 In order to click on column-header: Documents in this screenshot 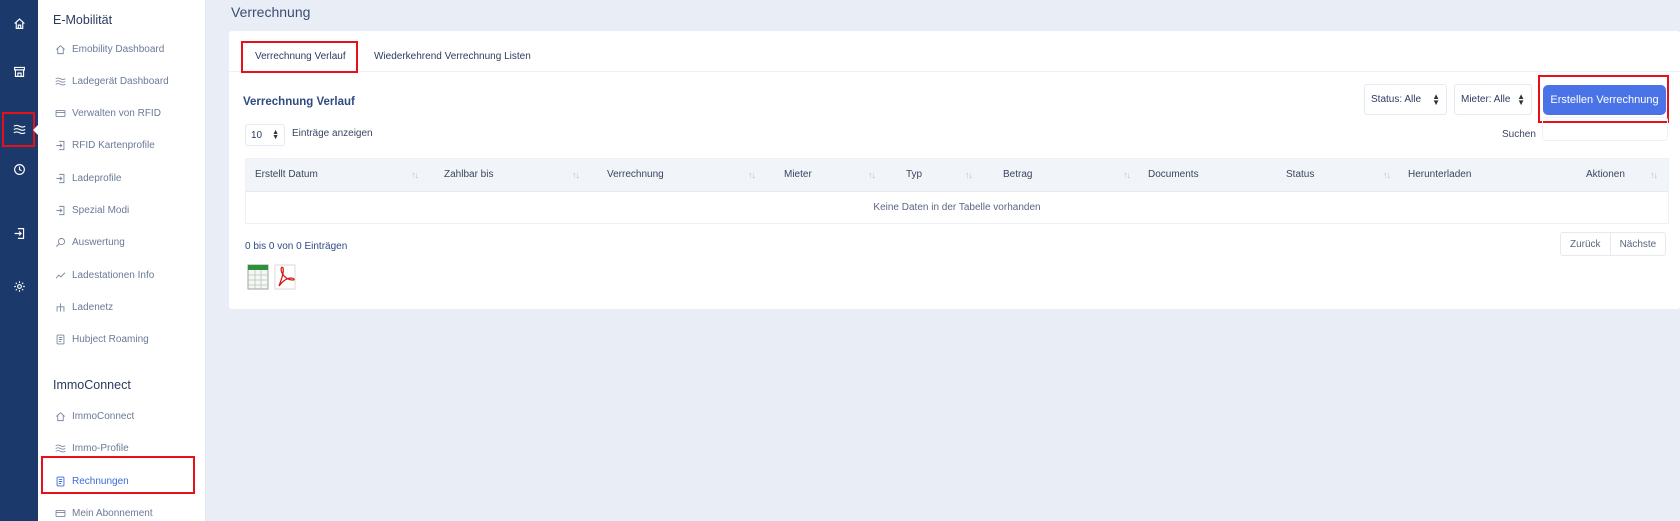, I will do `click(1173, 174)`.